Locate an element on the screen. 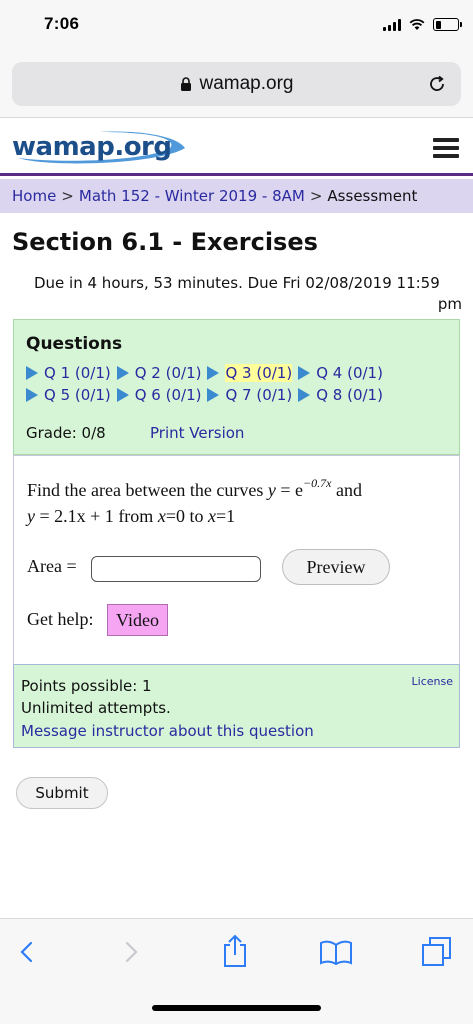 The image size is (473, 1024). due-line-2: pm is located at coordinates (449, 304).